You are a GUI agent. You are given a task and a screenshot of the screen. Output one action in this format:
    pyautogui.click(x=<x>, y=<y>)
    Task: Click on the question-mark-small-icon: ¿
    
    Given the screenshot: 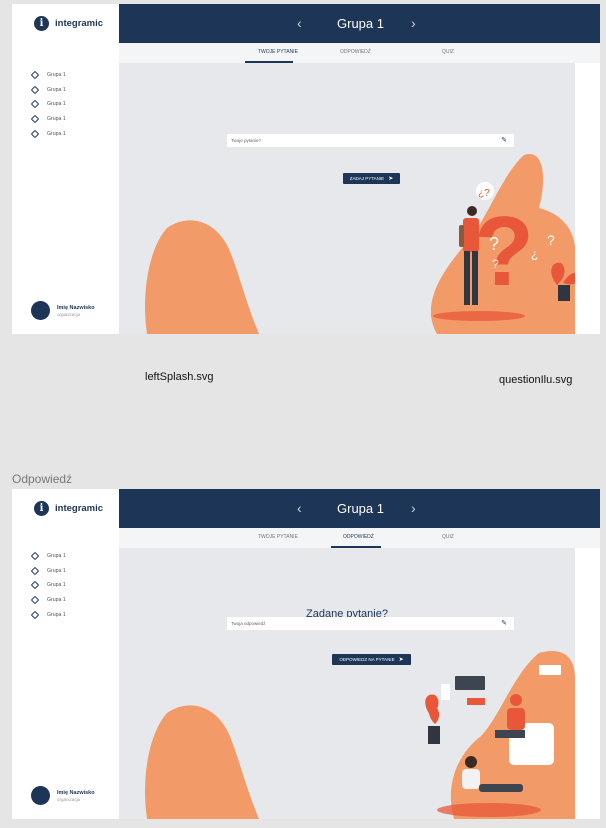 What is the action you would take?
    pyautogui.click(x=534, y=254)
    